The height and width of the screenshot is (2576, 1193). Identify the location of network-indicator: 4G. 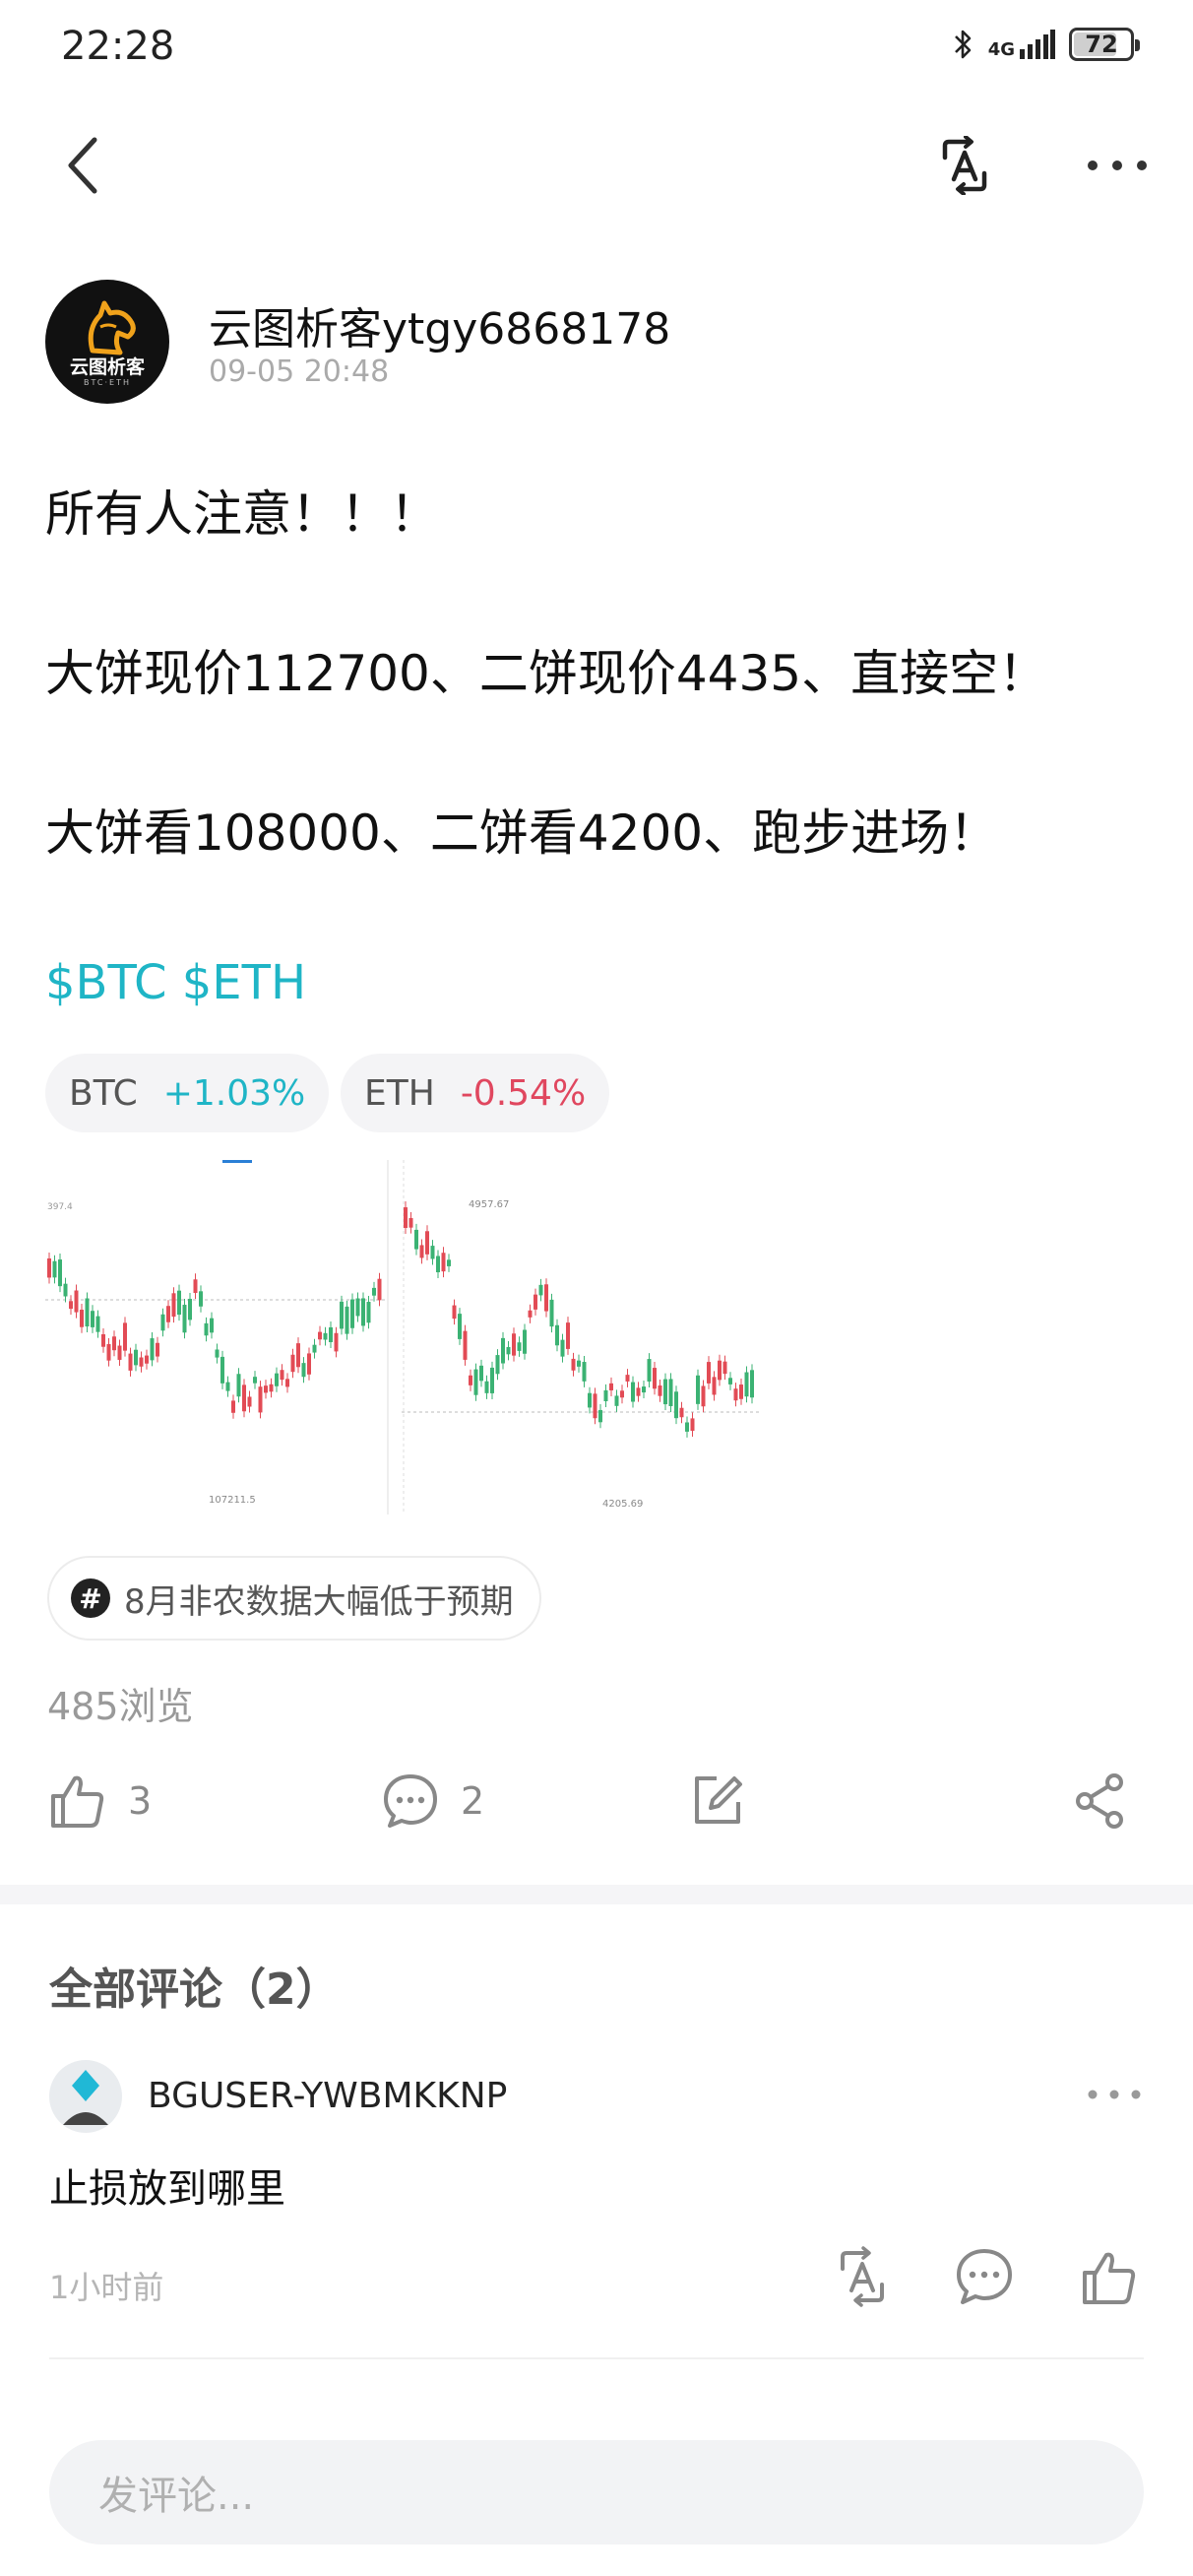
(1021, 44).